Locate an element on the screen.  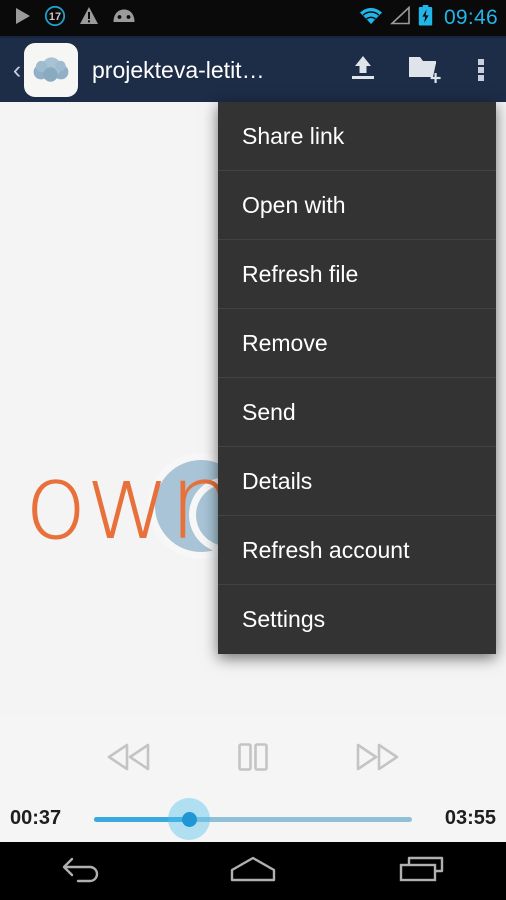
status-bar-left-icons: 17 is located at coordinates (75, 18).